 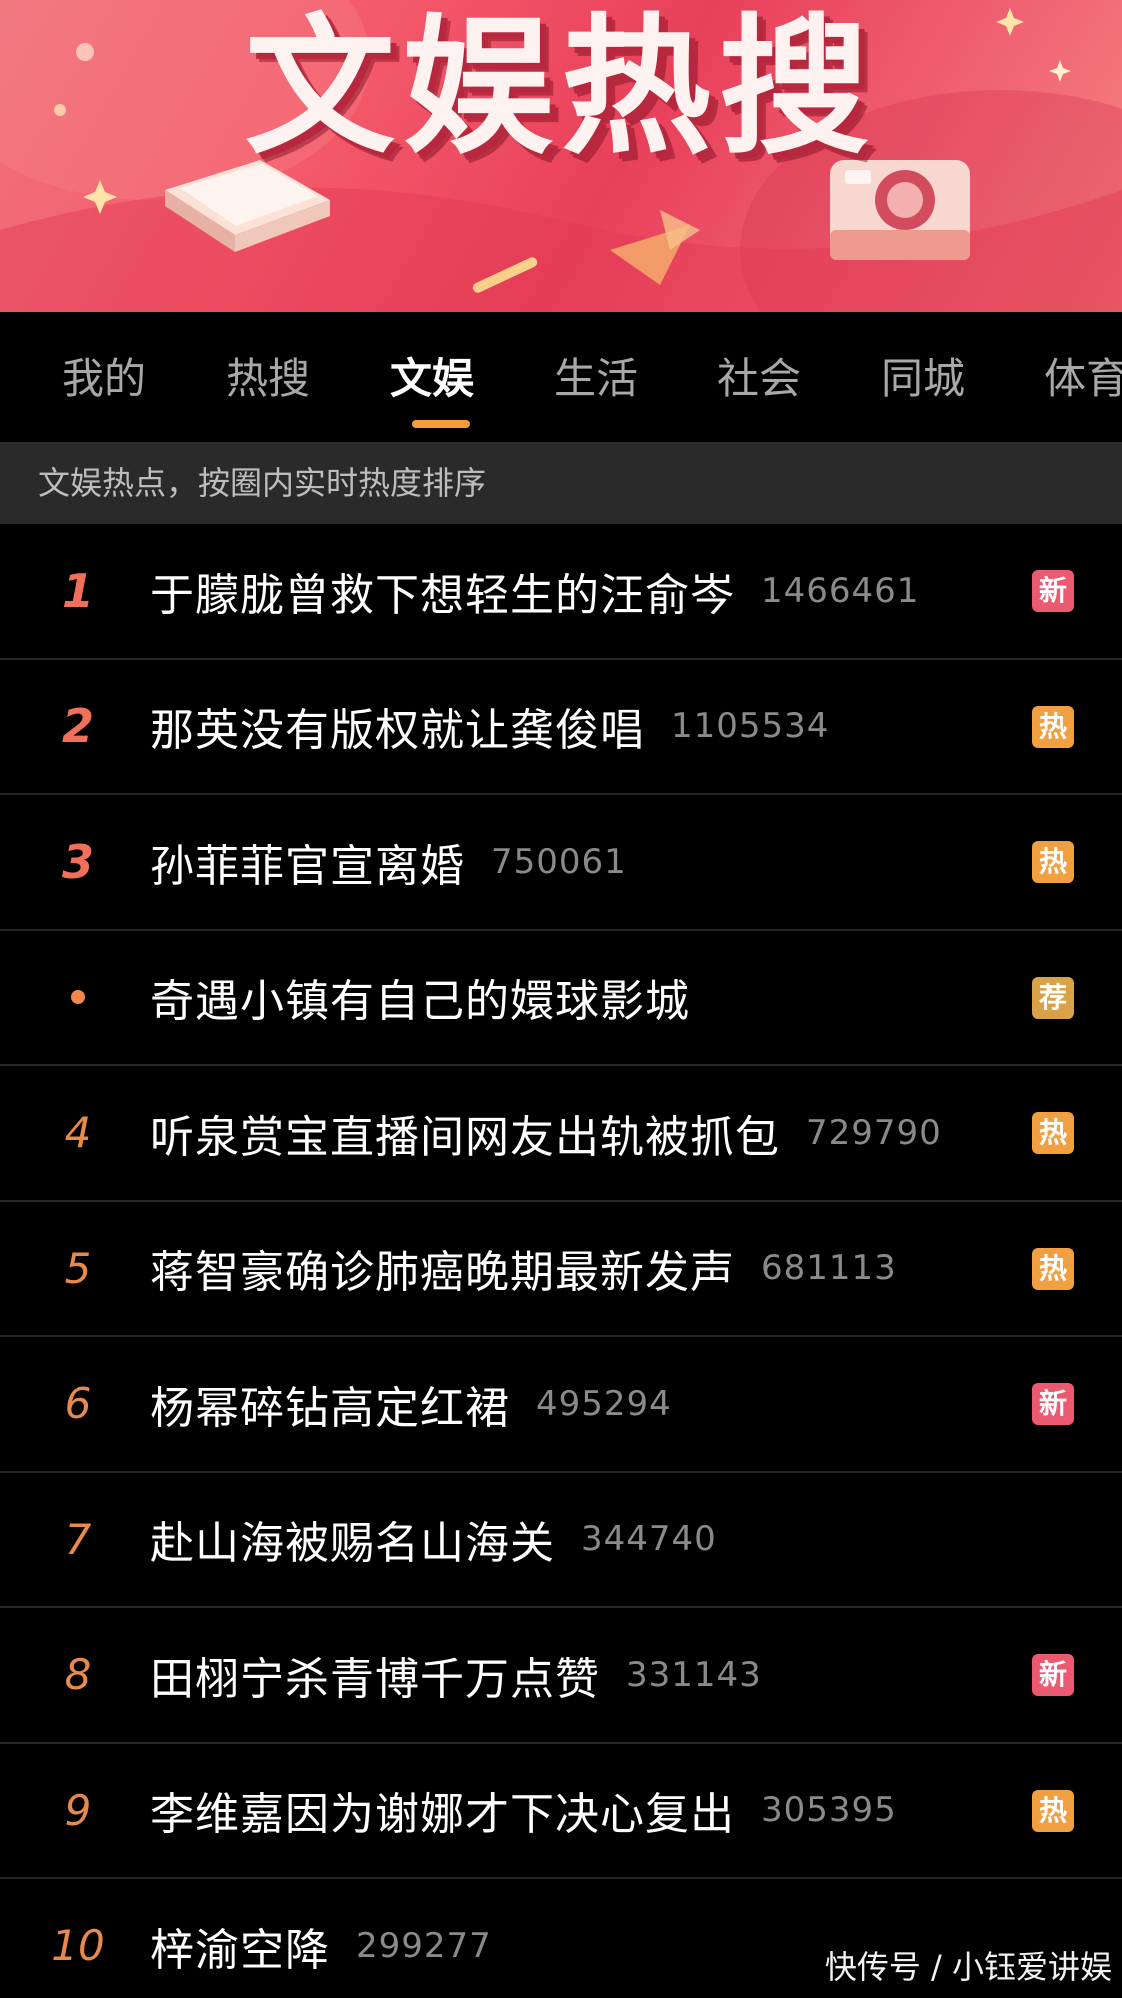 What do you see at coordinates (442, 1272) in the screenshot?
I see `item-title: 蒋智豪确诊肺癌晚期最新发声` at bounding box center [442, 1272].